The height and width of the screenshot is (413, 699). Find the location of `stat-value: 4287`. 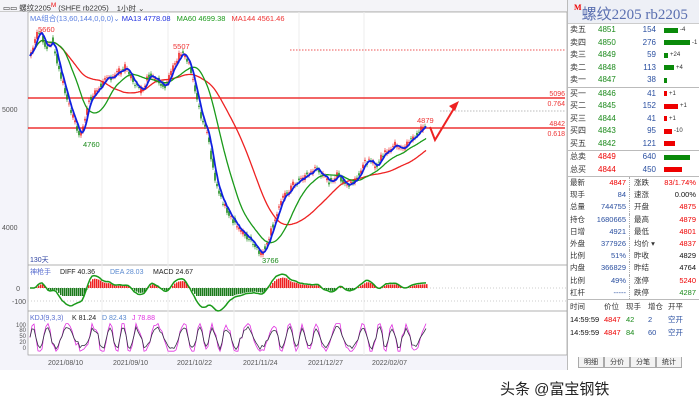

stat-value: 4287 is located at coordinates (687, 292).